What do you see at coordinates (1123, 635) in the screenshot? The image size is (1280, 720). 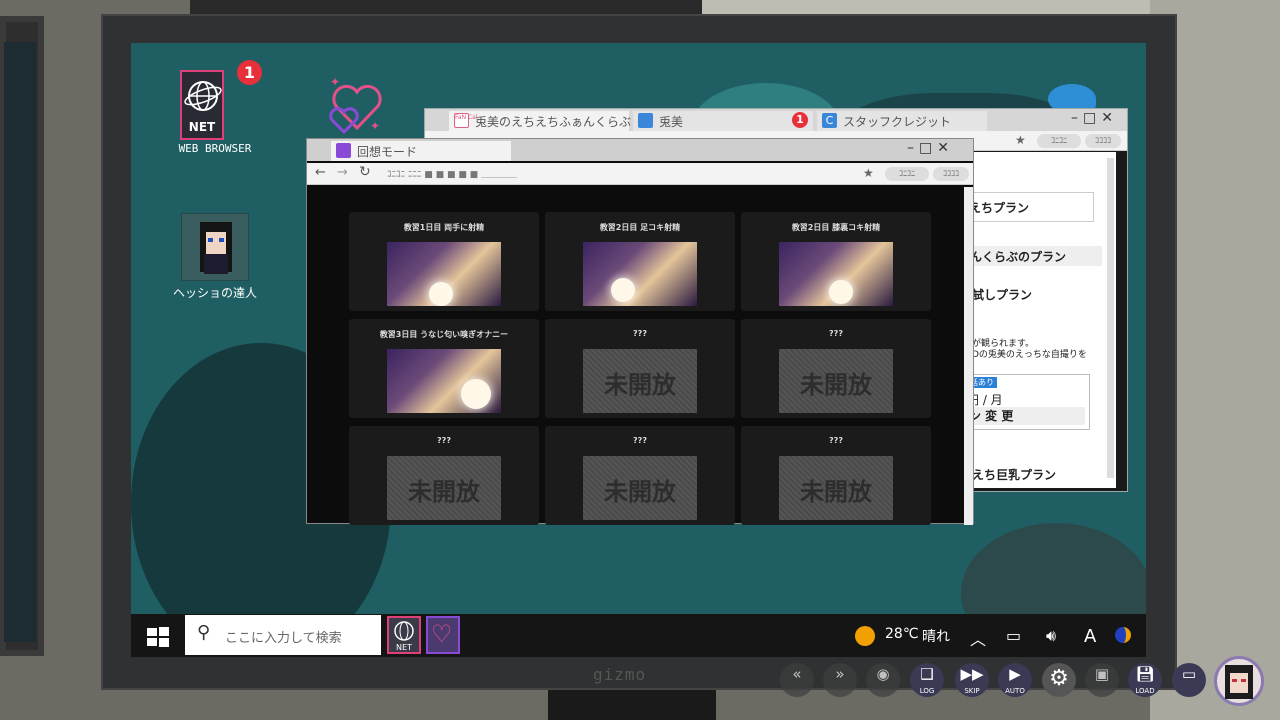 I see `notification-dot-icon` at bounding box center [1123, 635].